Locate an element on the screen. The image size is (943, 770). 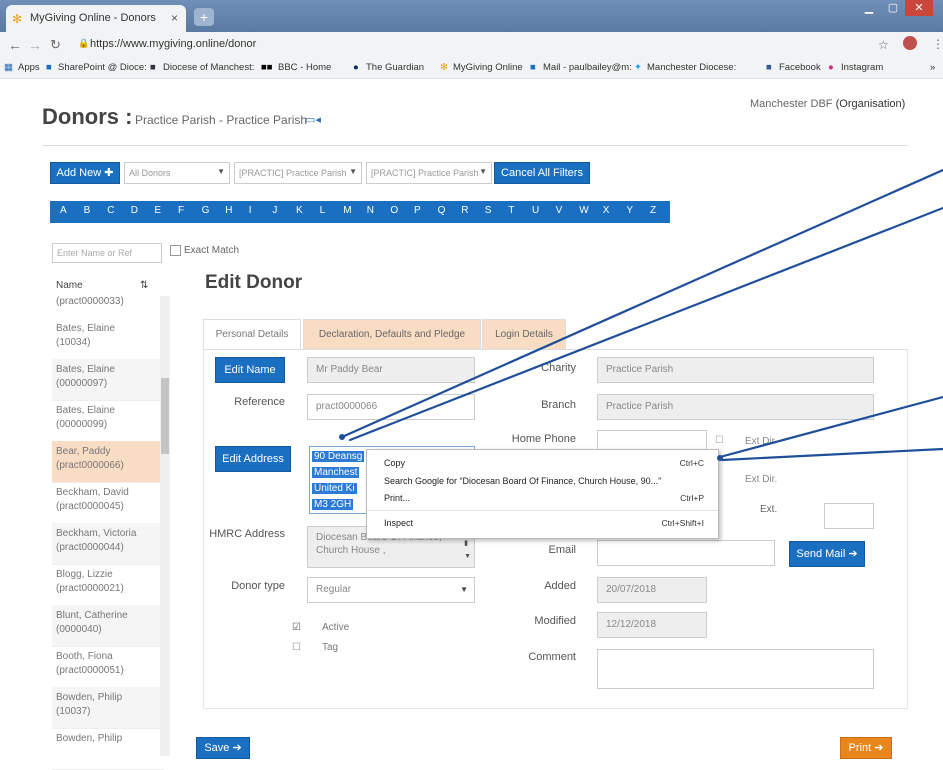
list-item: Blogg, Lizzie (pract0000021) is located at coordinates (108, 585).